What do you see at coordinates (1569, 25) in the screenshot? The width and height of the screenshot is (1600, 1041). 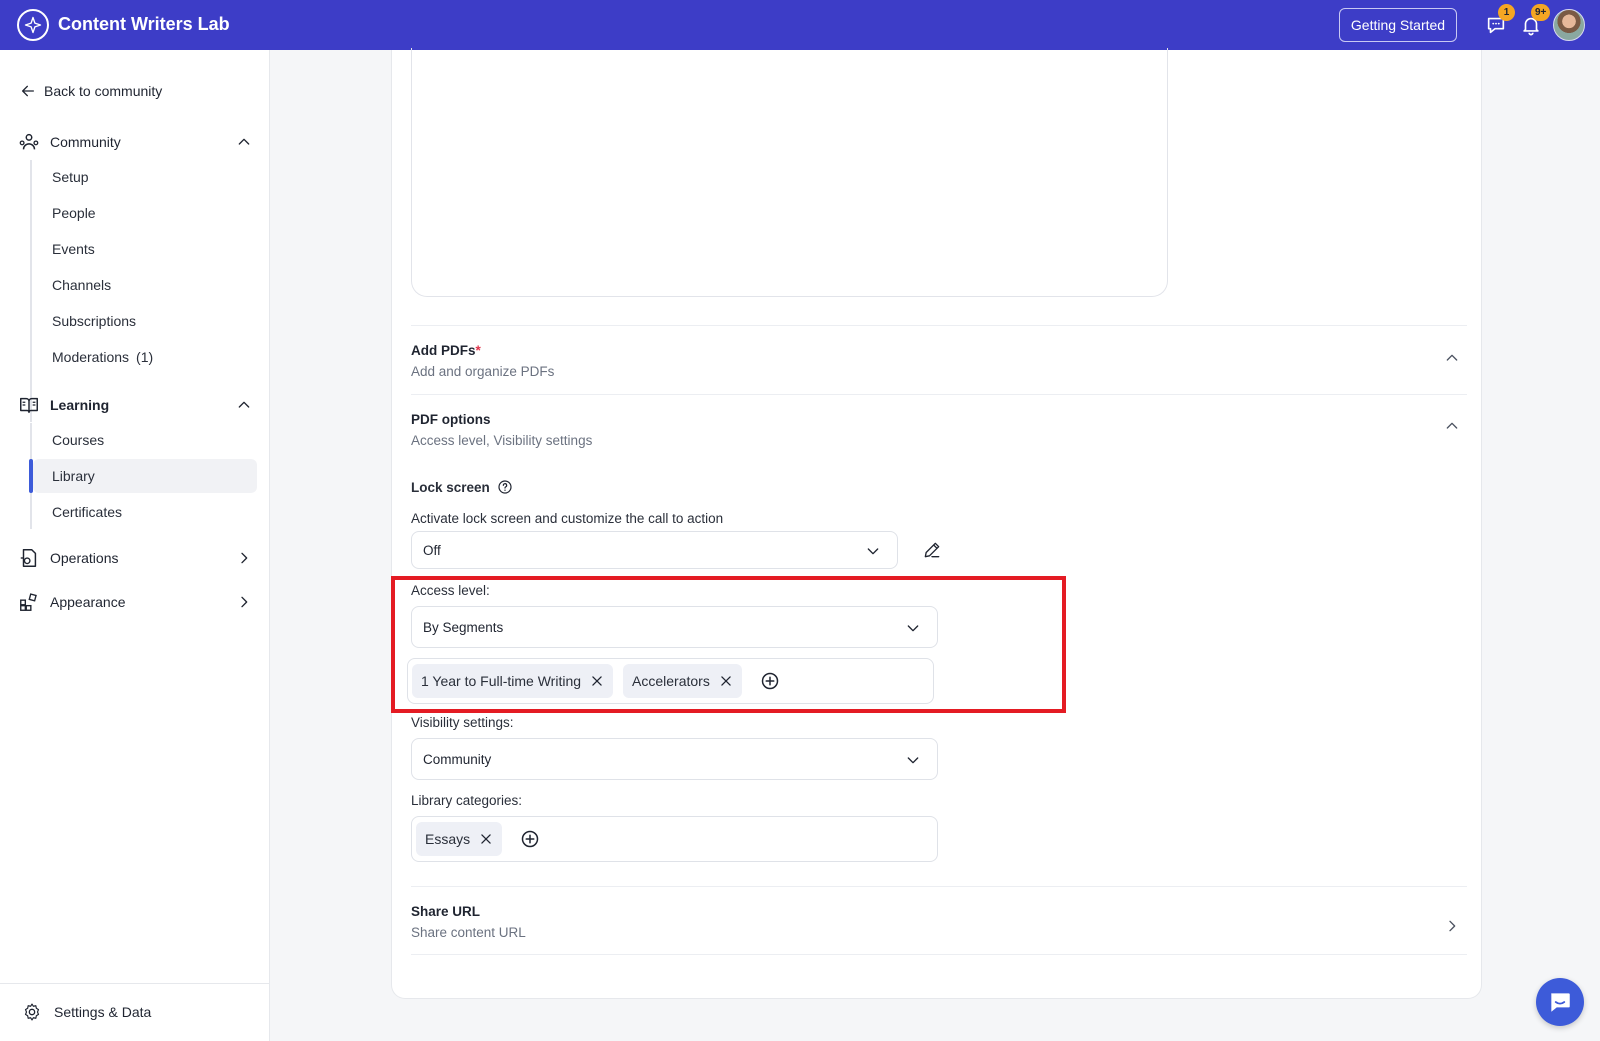 I see `user-avatar` at bounding box center [1569, 25].